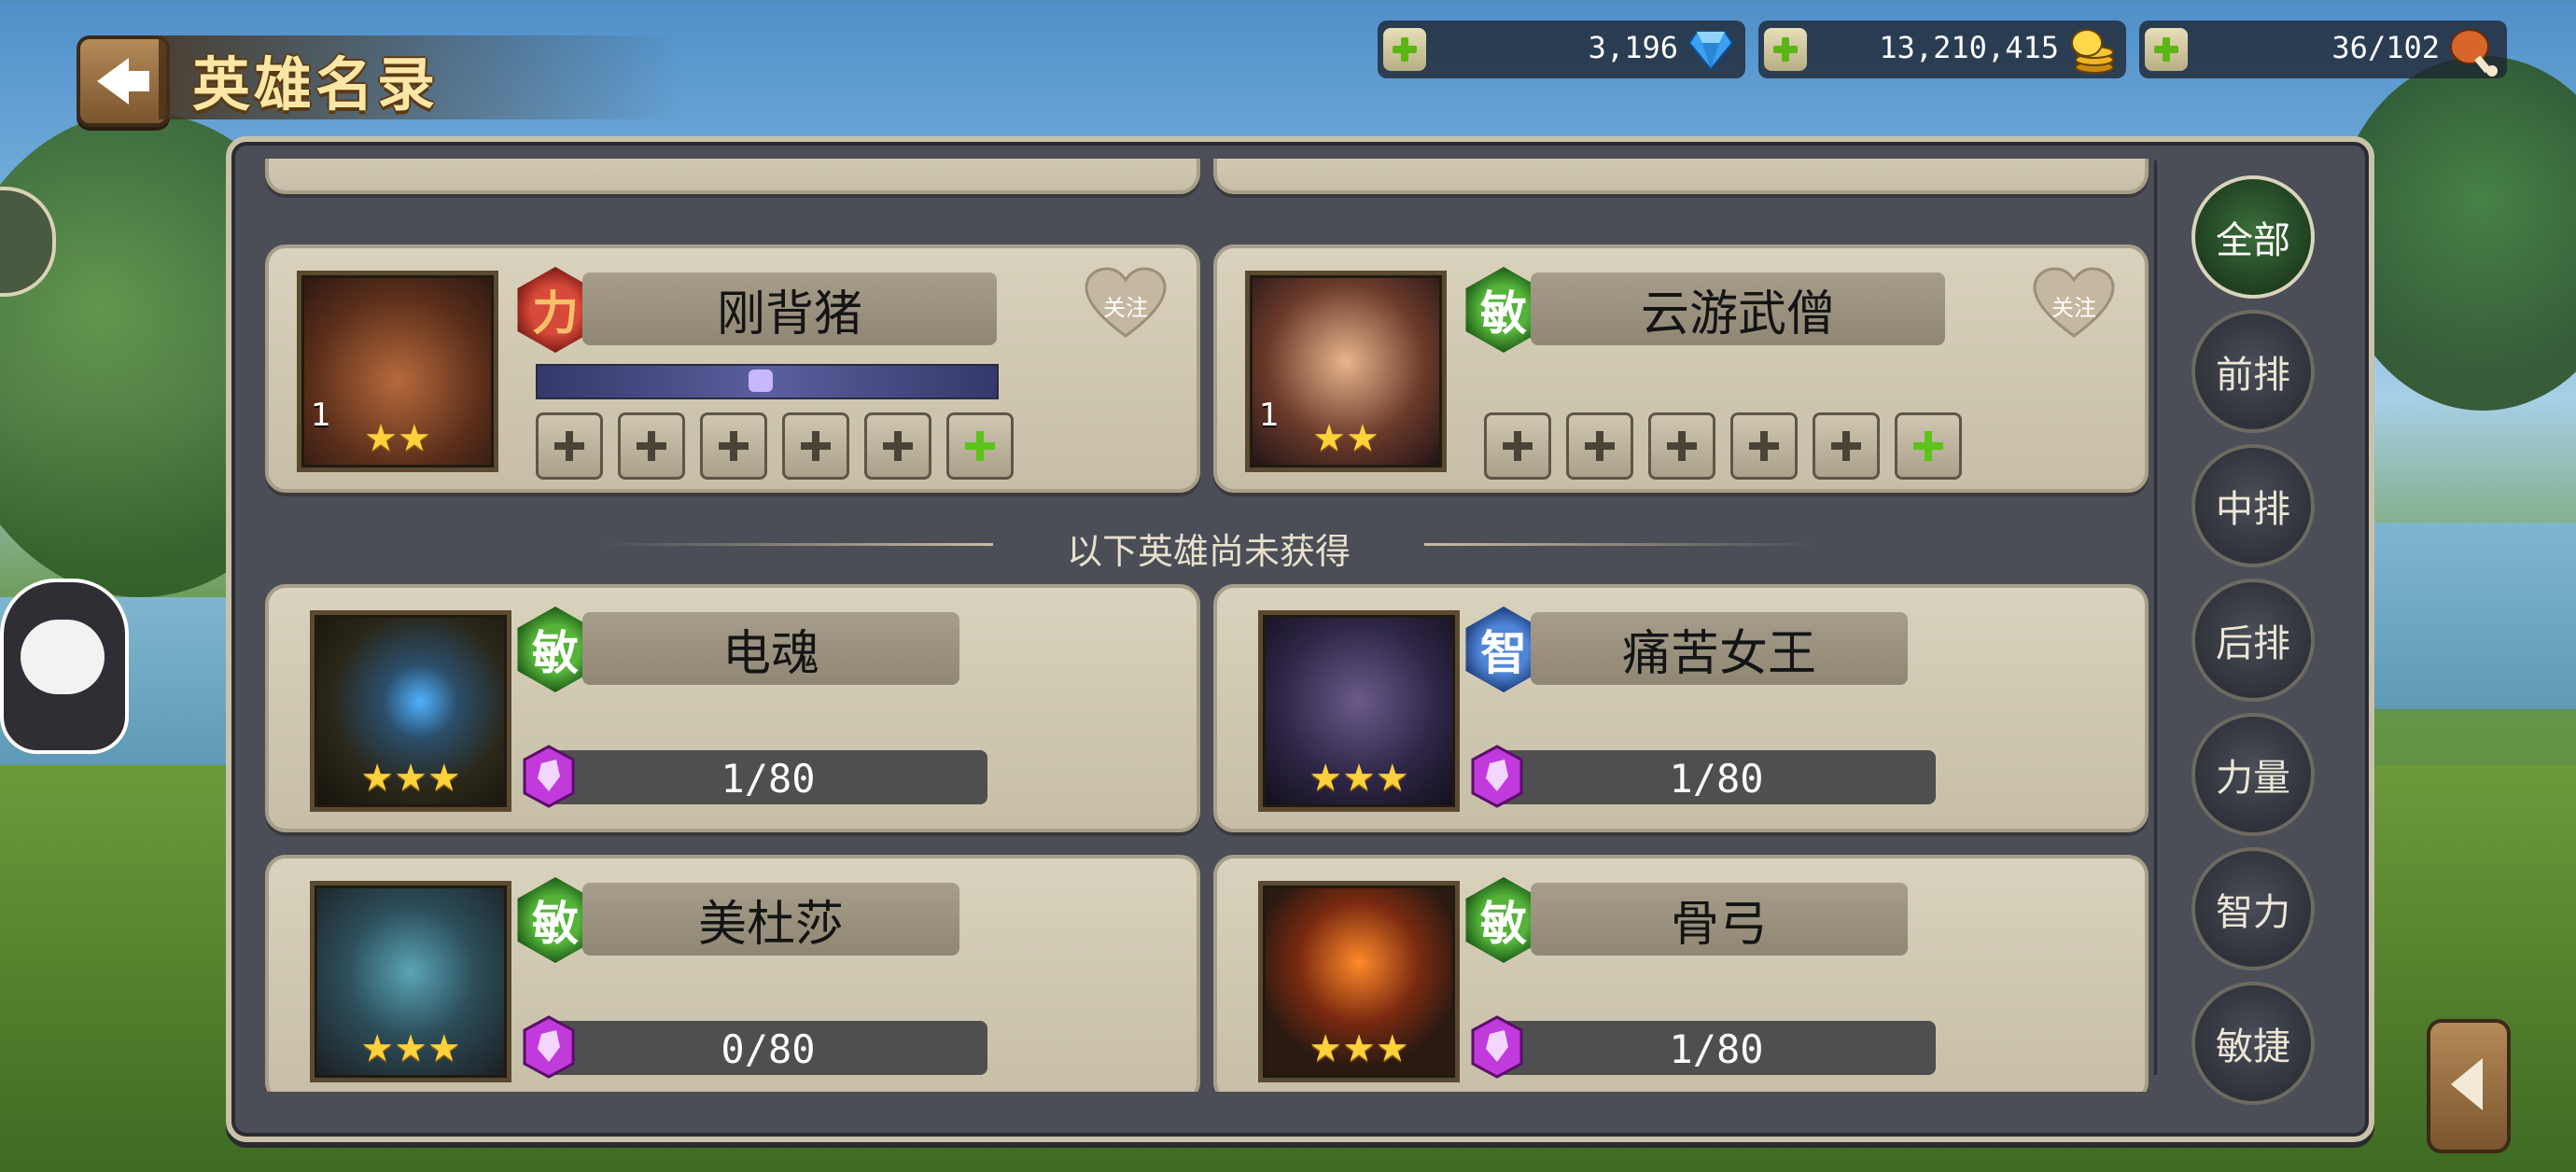 The width and height of the screenshot is (2576, 1172). What do you see at coordinates (1681, 708) in the screenshot?
I see `hero-card-unowned: ★★★ 智 痛苦女王 1/80` at bounding box center [1681, 708].